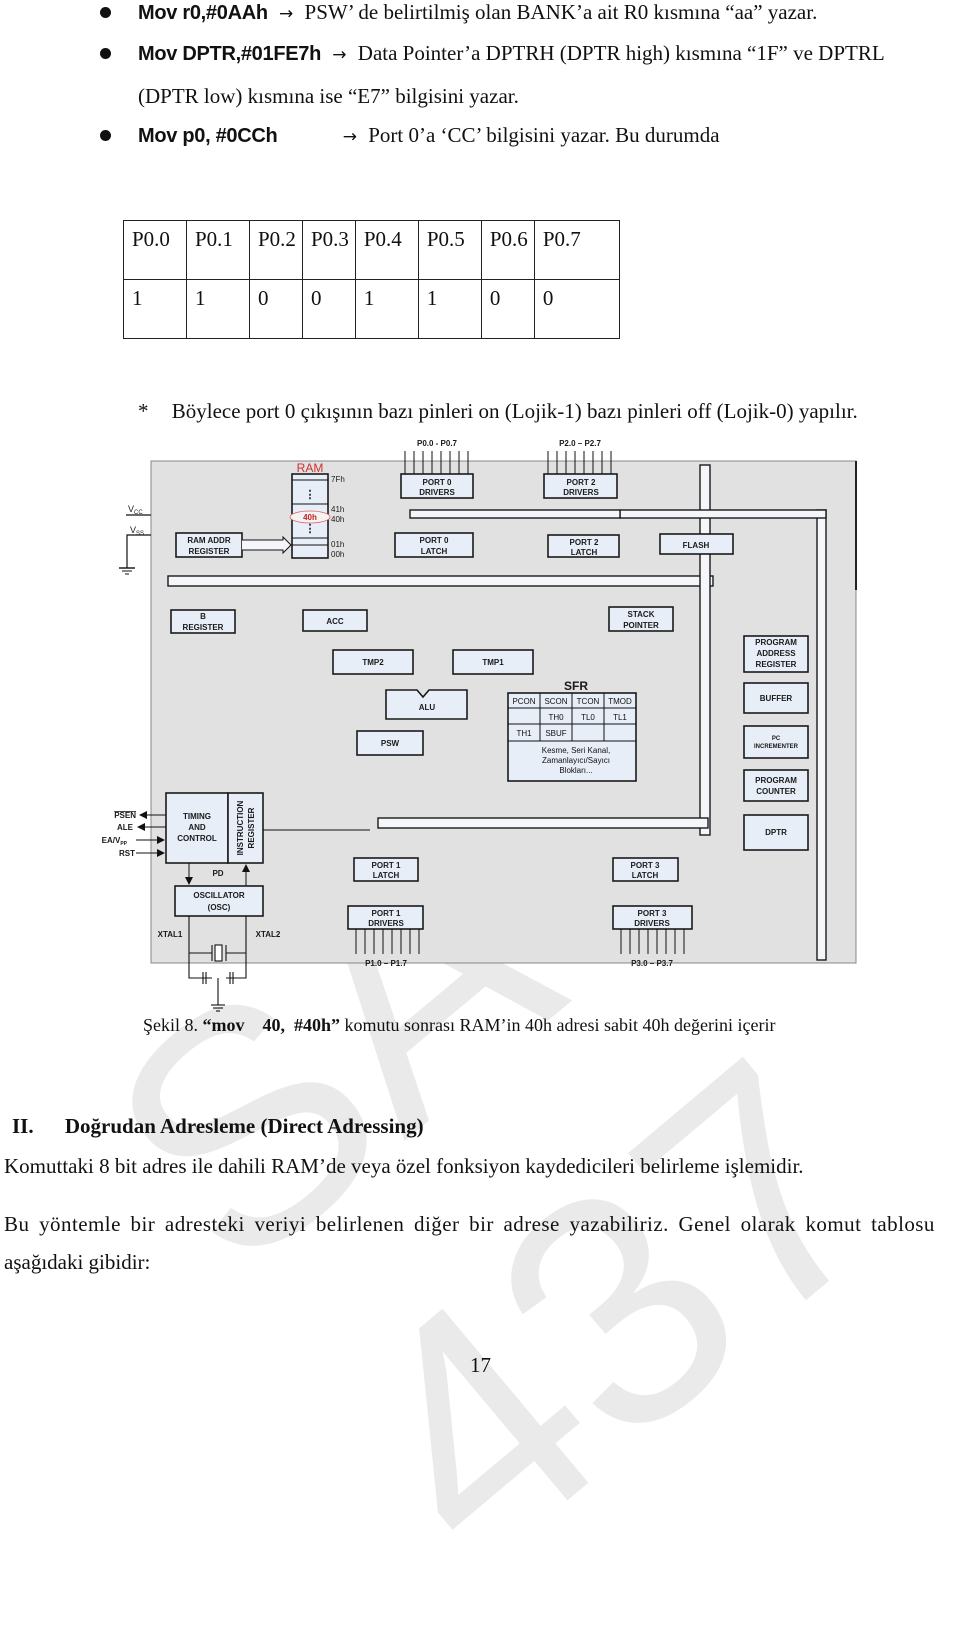 Image resolution: width=960 pixels, height=1632 pixels. I want to click on table-cell: P0.0, so click(155, 250).